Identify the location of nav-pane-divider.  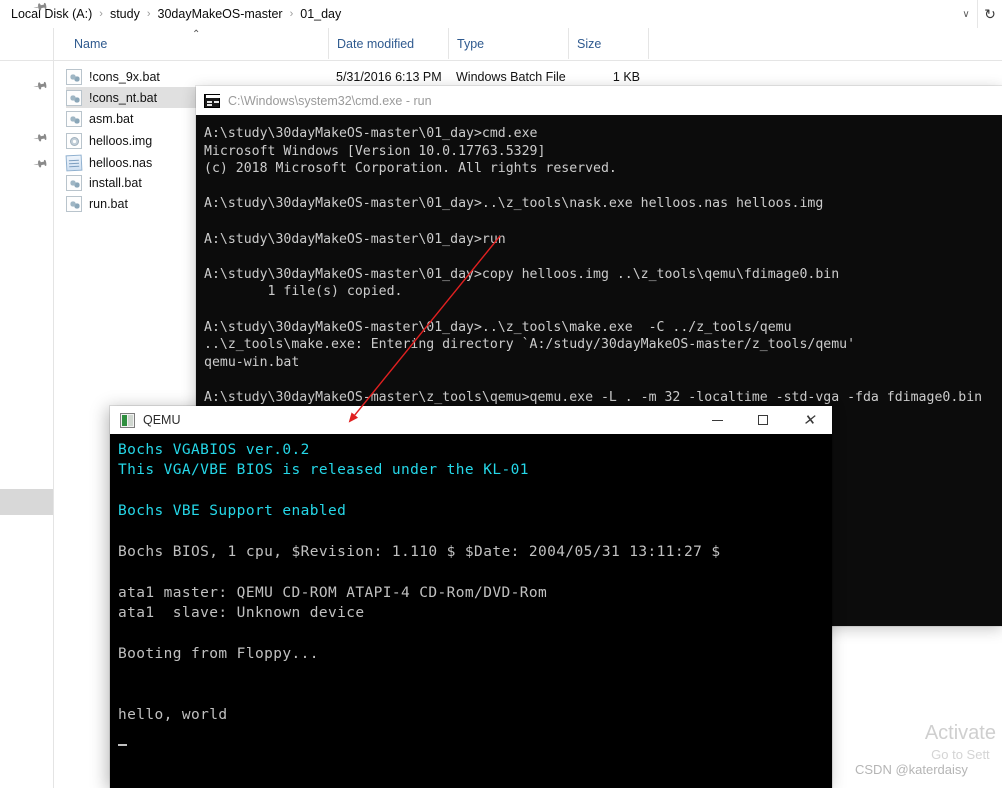
(53, 408).